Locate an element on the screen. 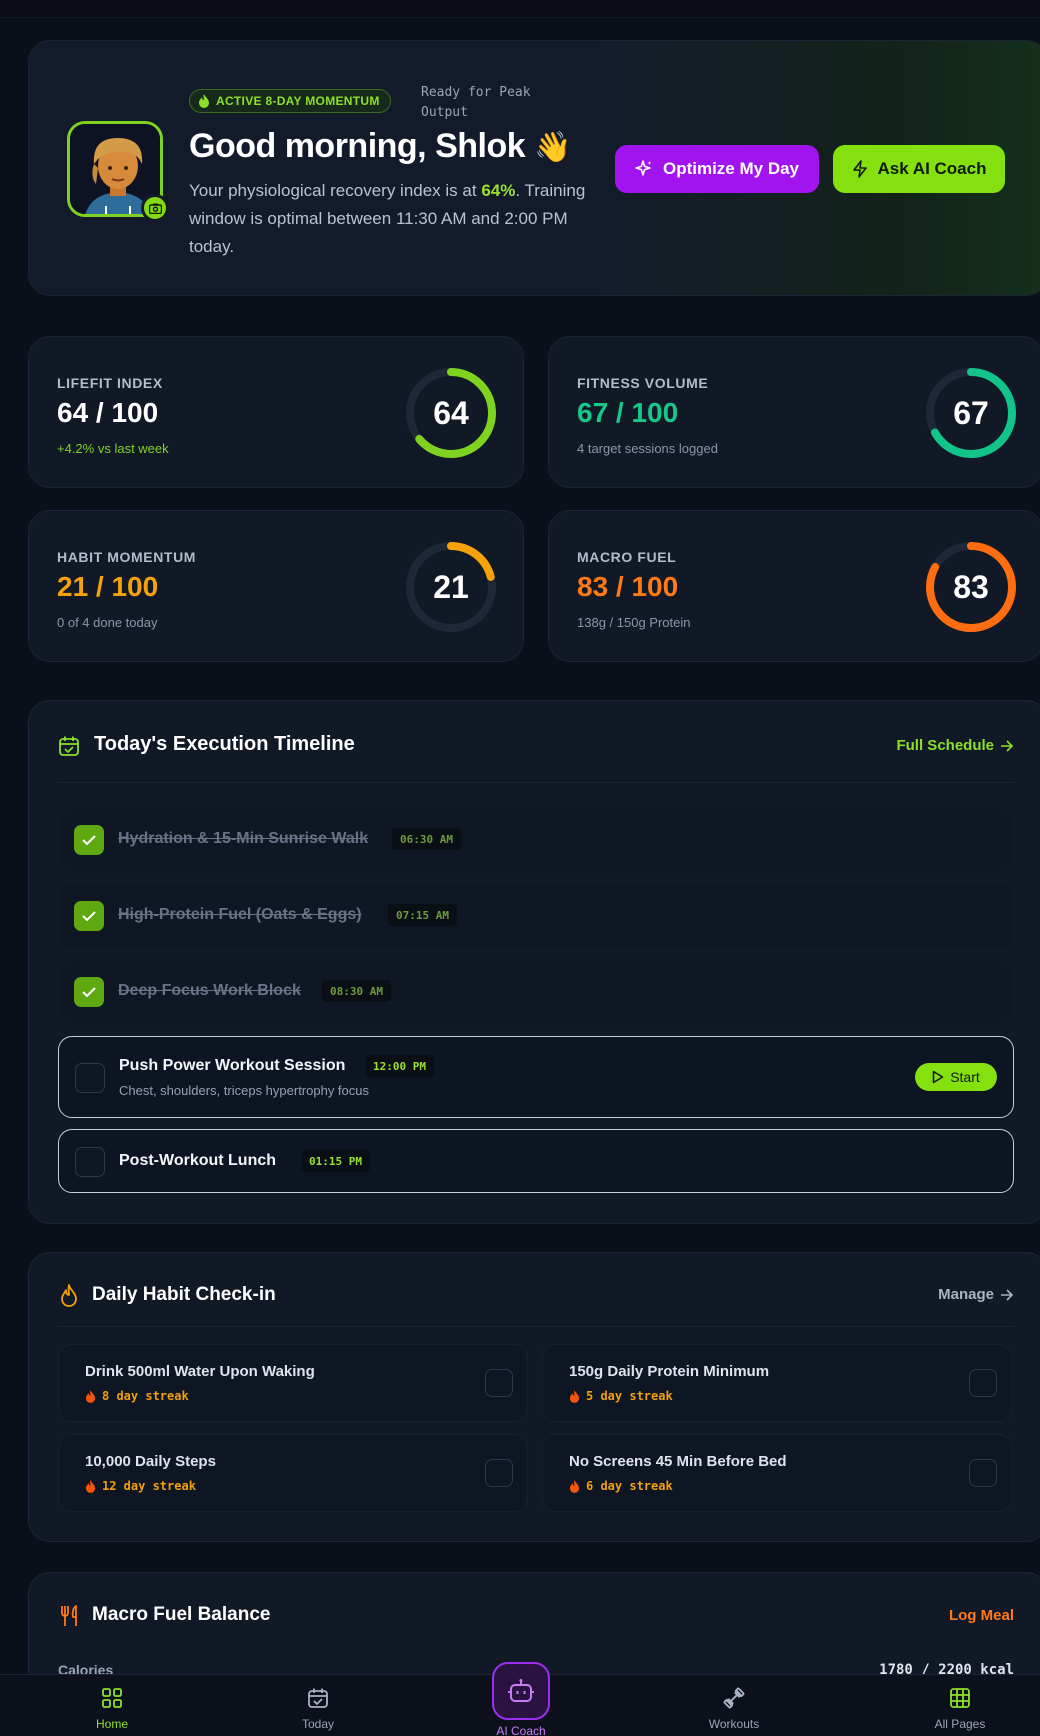  wave-icon: 👋 is located at coordinates (552, 147).